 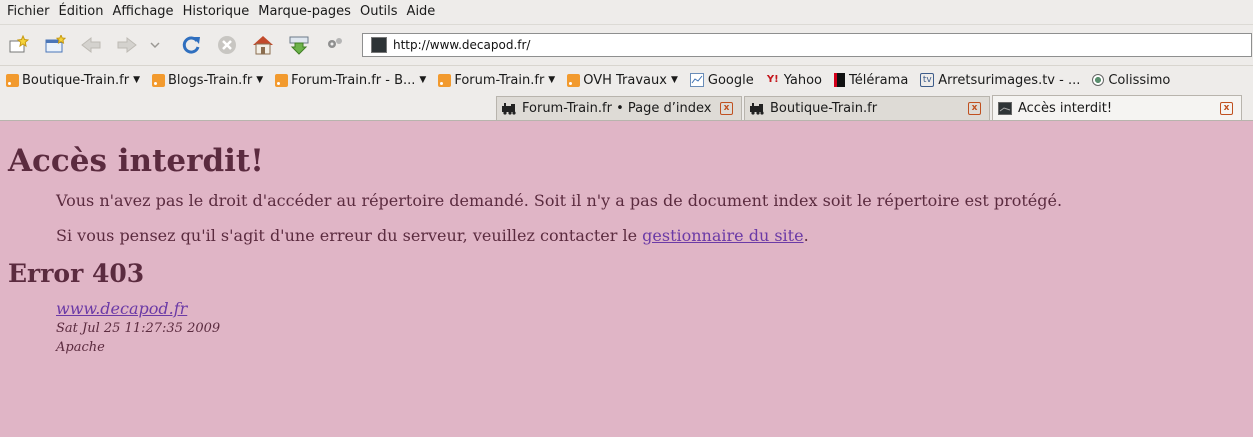 What do you see at coordinates (806, 235) in the screenshot?
I see `contact-period: .` at bounding box center [806, 235].